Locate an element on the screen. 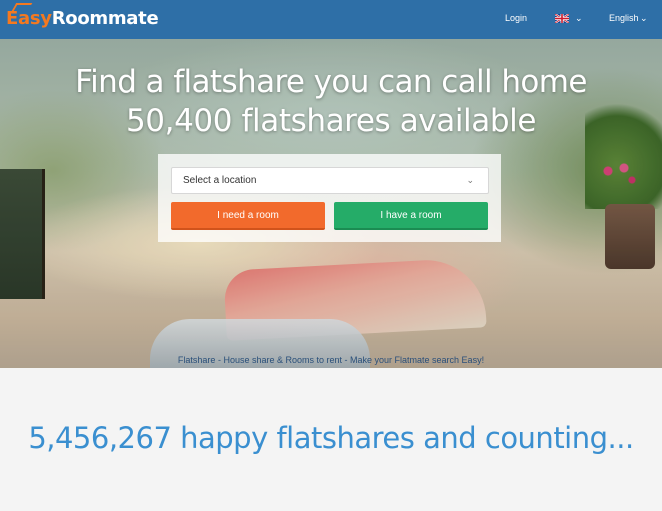 Image resolution: width=662 pixels, height=511 pixels. easyroommate-logo: Easy Roommate is located at coordinates (82, 17).